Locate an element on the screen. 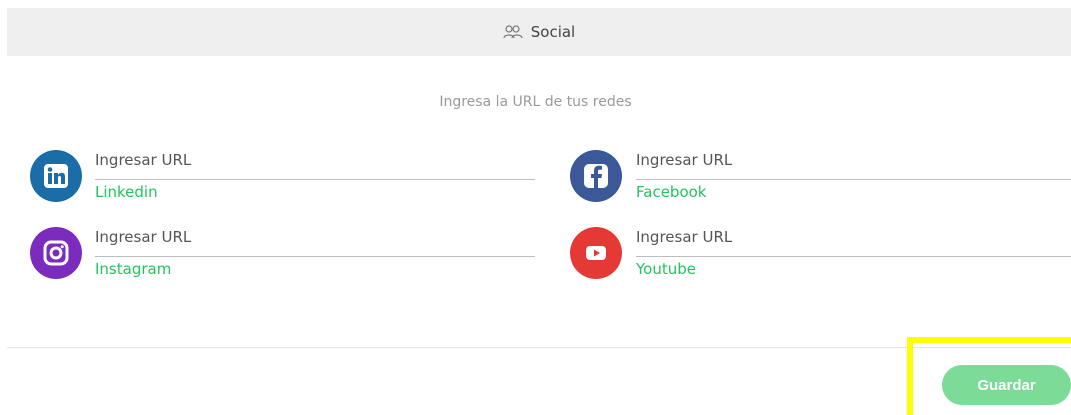 The height and width of the screenshot is (415, 1071). social-row-youtube: Ingresar URL Youtube is located at coordinates (820, 257).